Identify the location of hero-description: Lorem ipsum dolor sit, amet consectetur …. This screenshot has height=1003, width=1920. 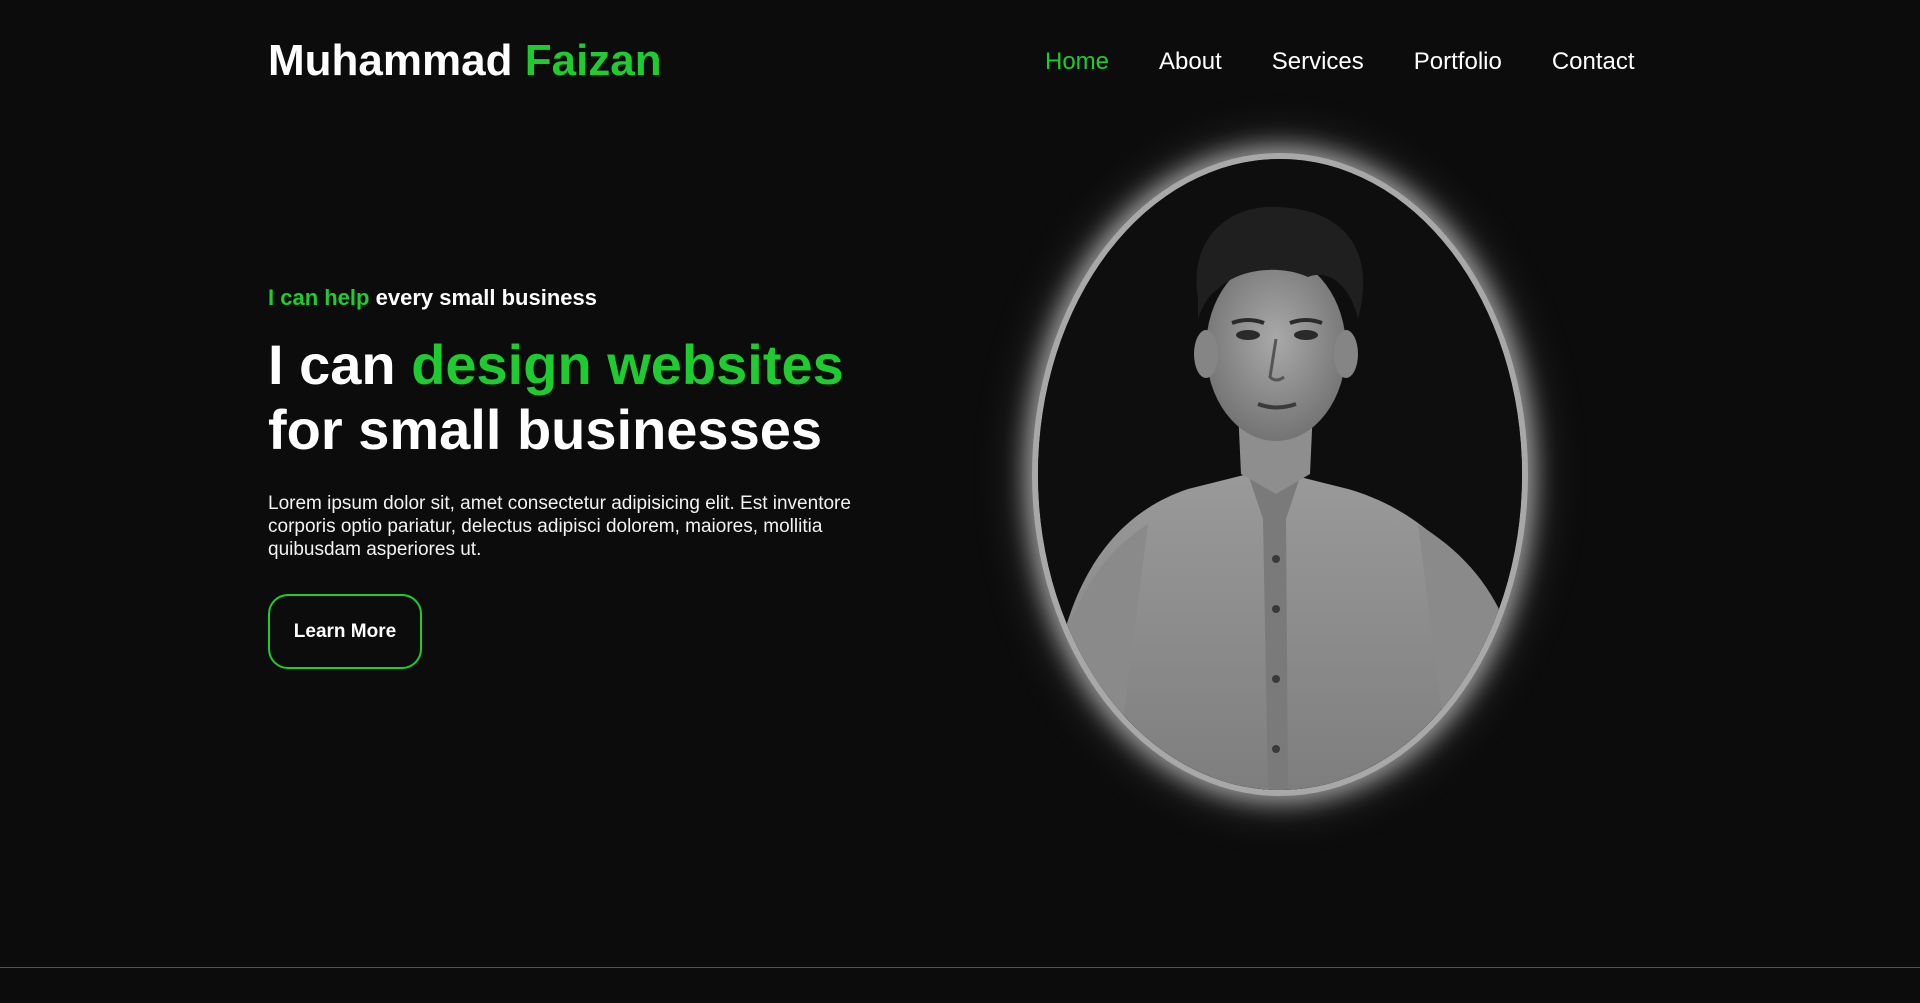
(559, 526).